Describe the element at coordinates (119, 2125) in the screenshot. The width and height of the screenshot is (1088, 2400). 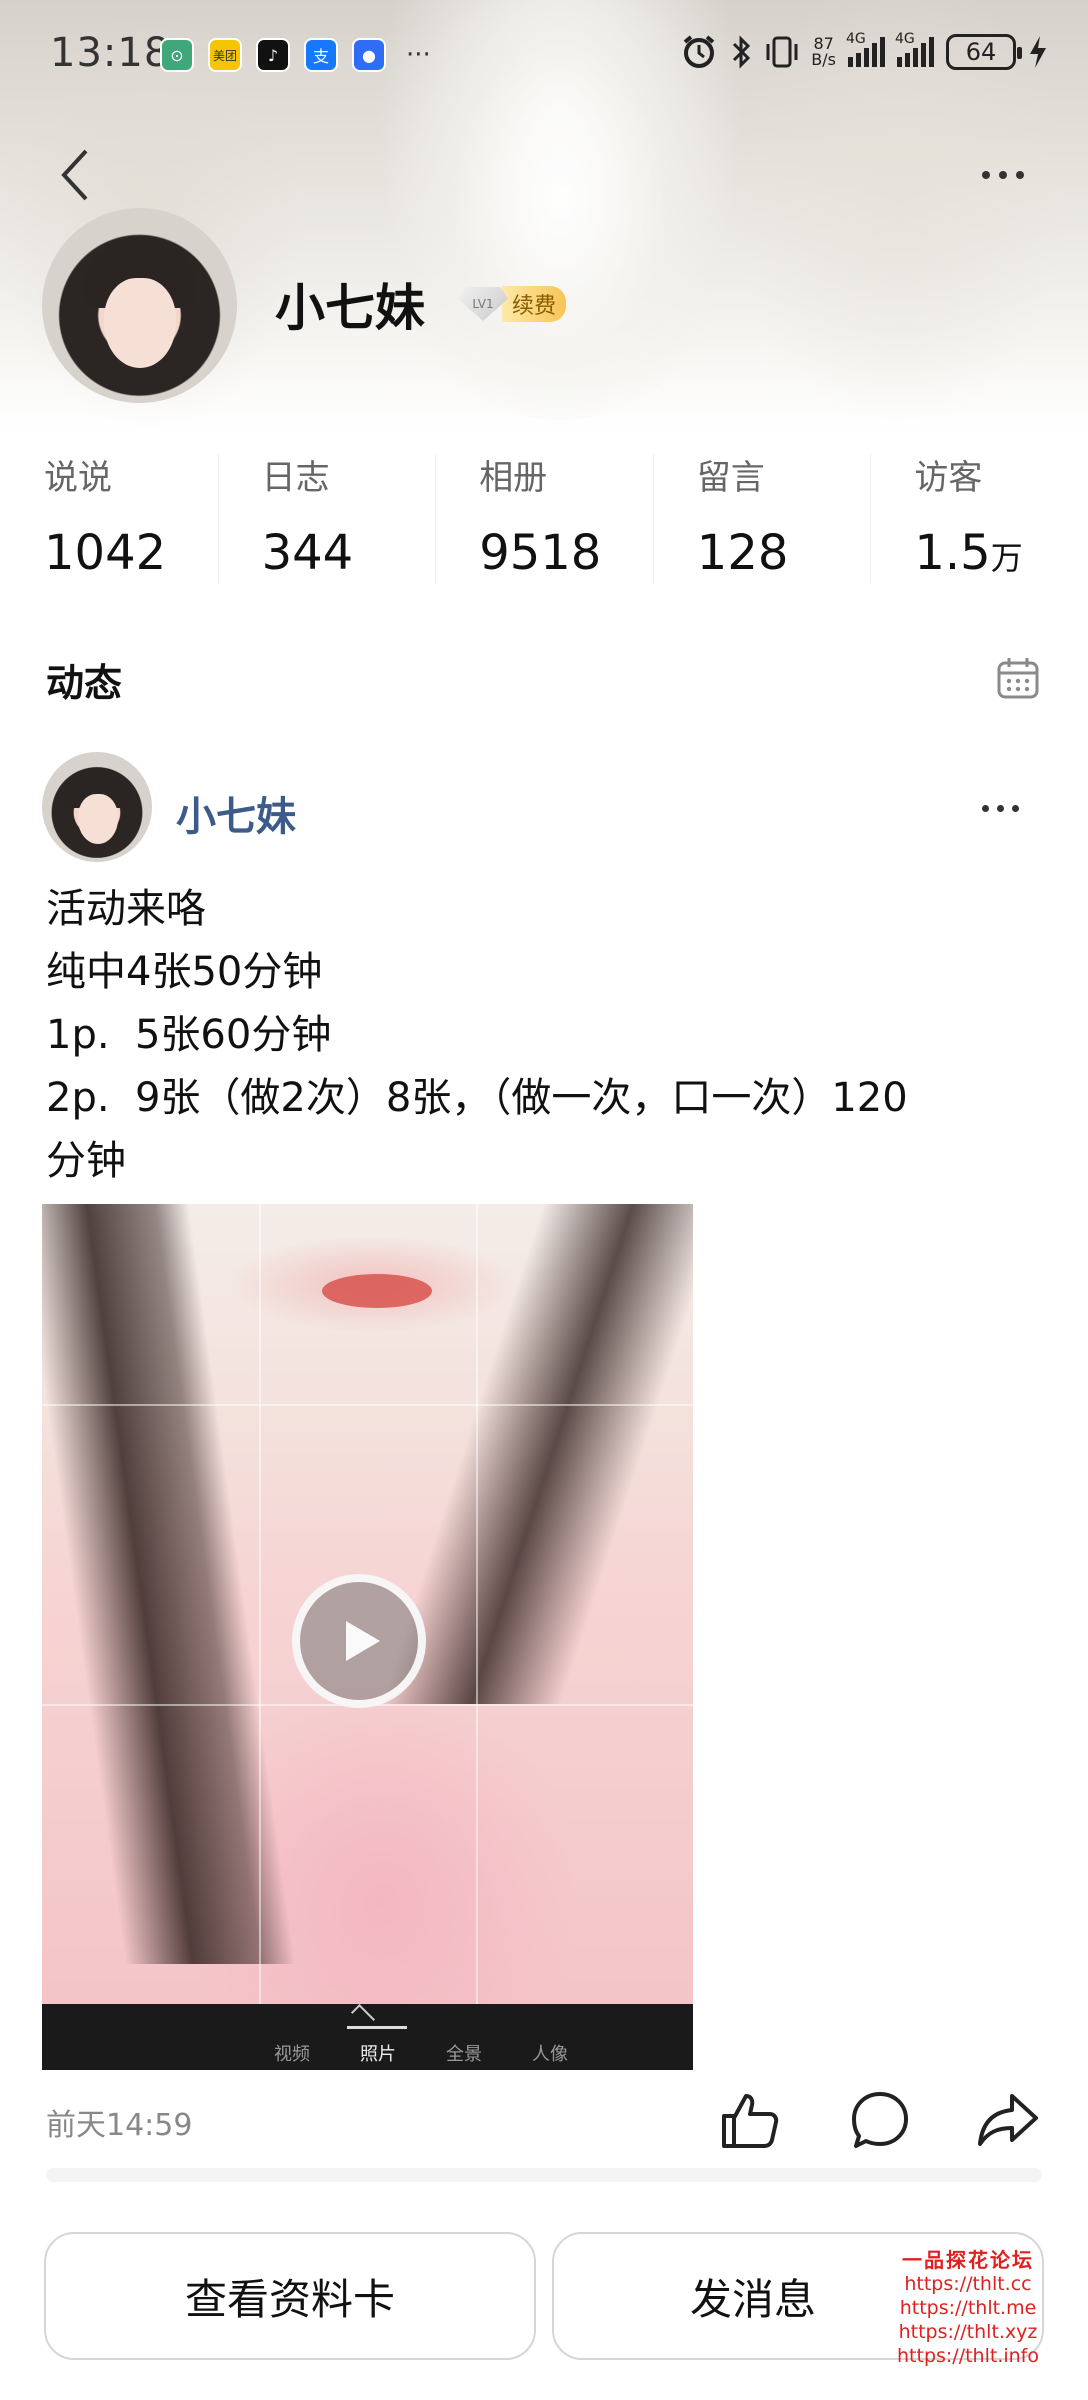
I see `post-timestamp: 前天14:59` at that location.